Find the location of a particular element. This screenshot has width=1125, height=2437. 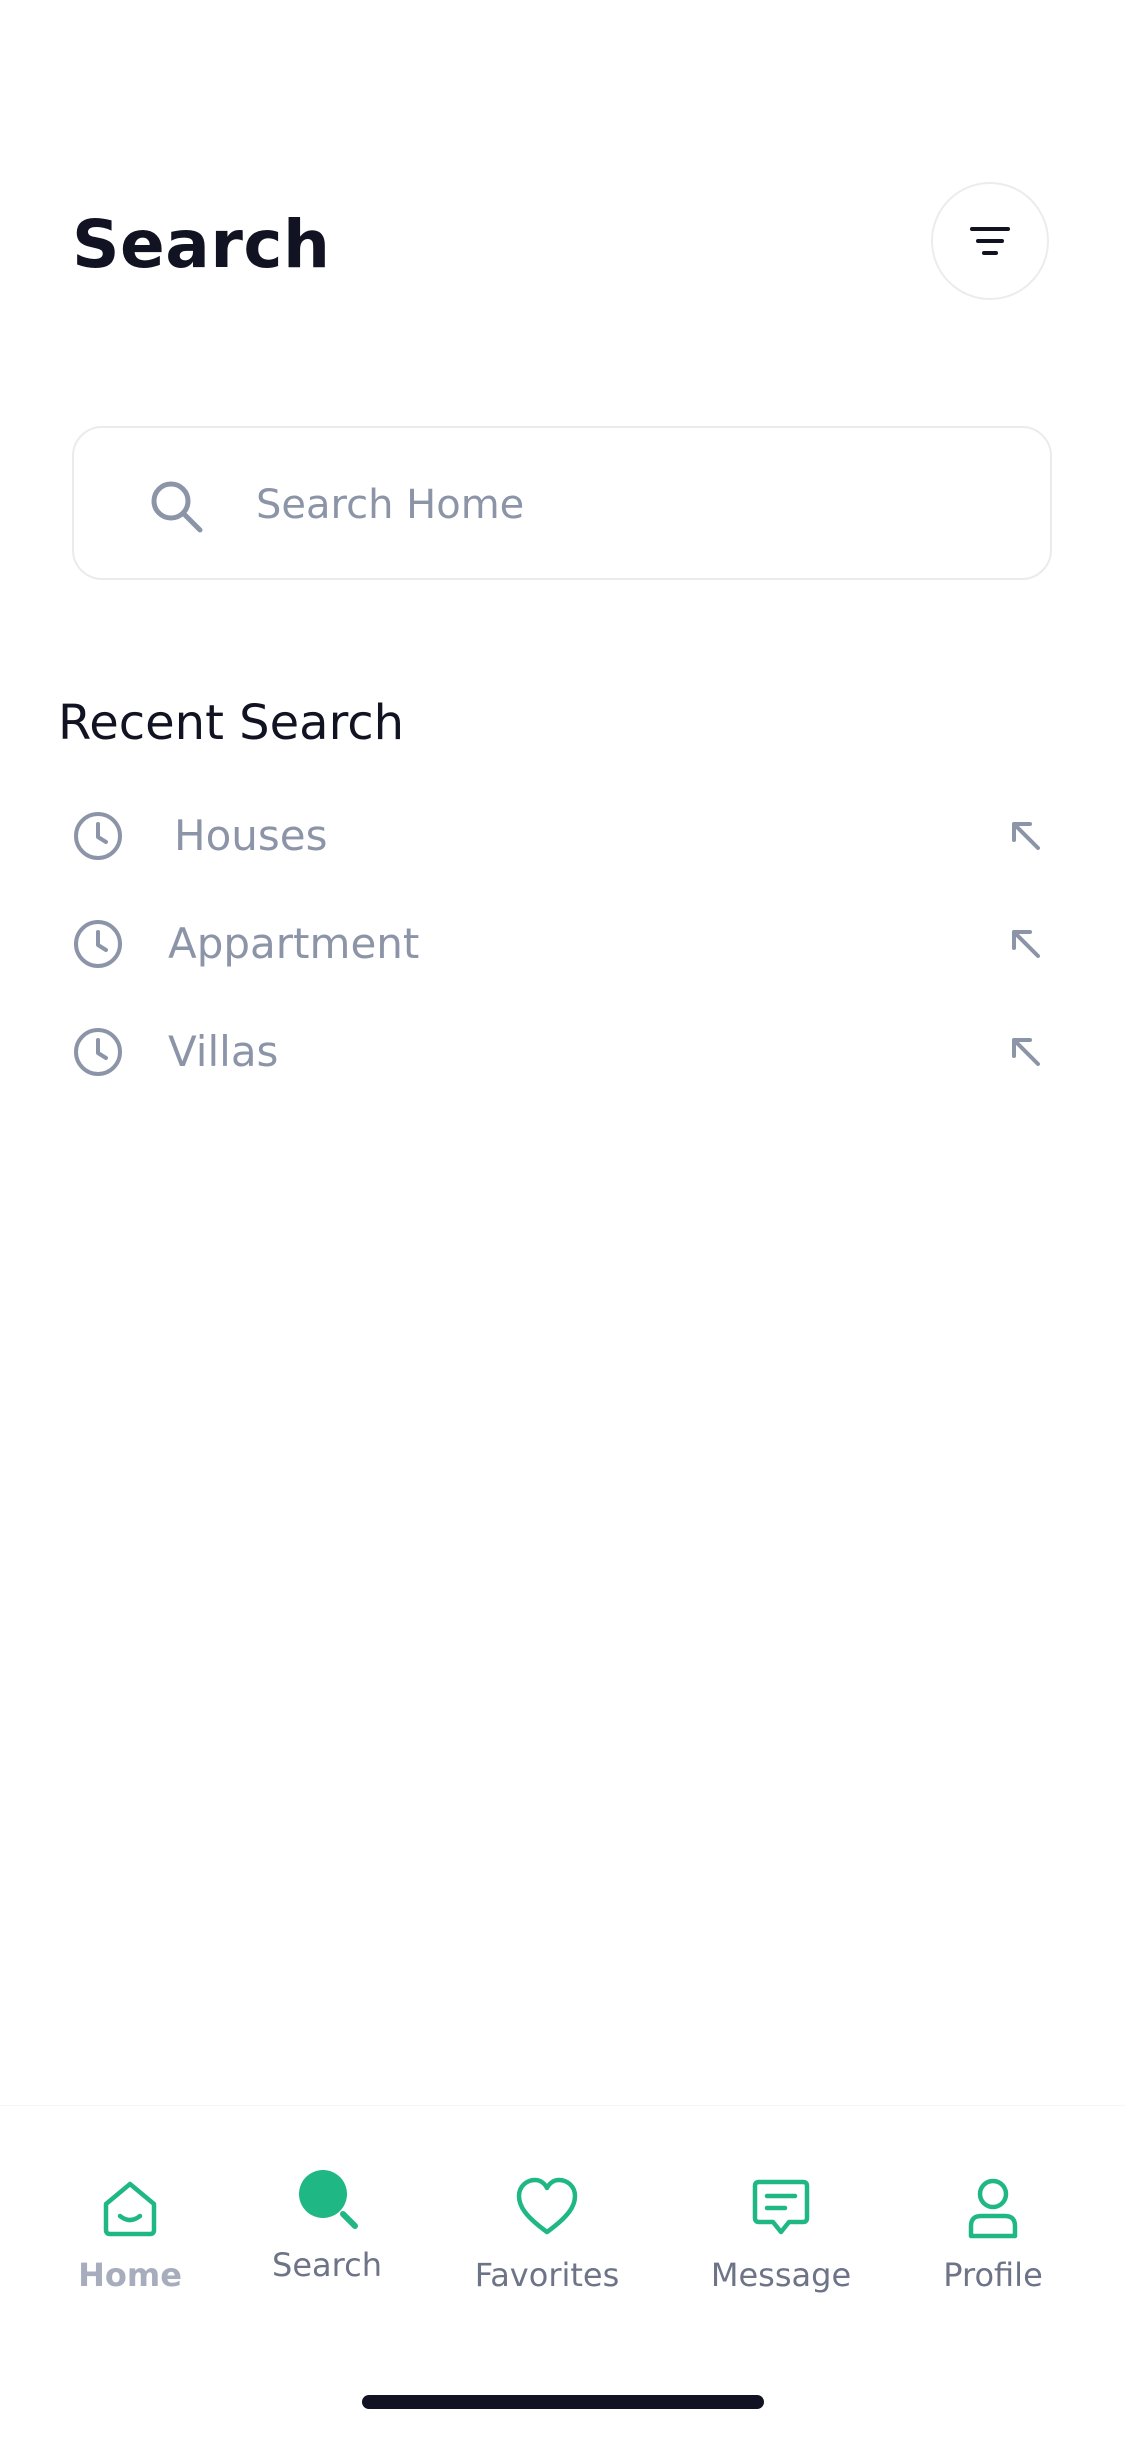

tab-home: Home is located at coordinates (130, 2235).